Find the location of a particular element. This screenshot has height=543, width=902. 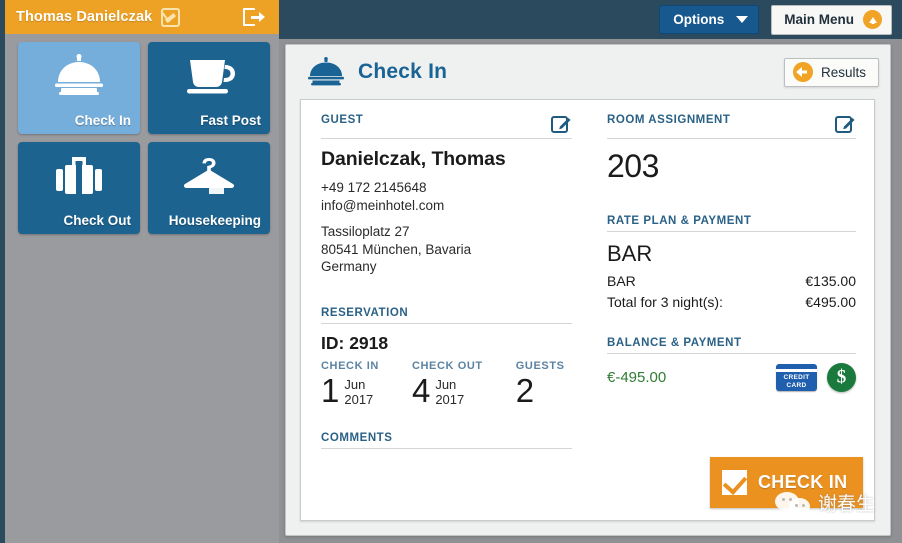

room-assignment-section-title: ROOM ASSIGNMENT is located at coordinates (669, 120).